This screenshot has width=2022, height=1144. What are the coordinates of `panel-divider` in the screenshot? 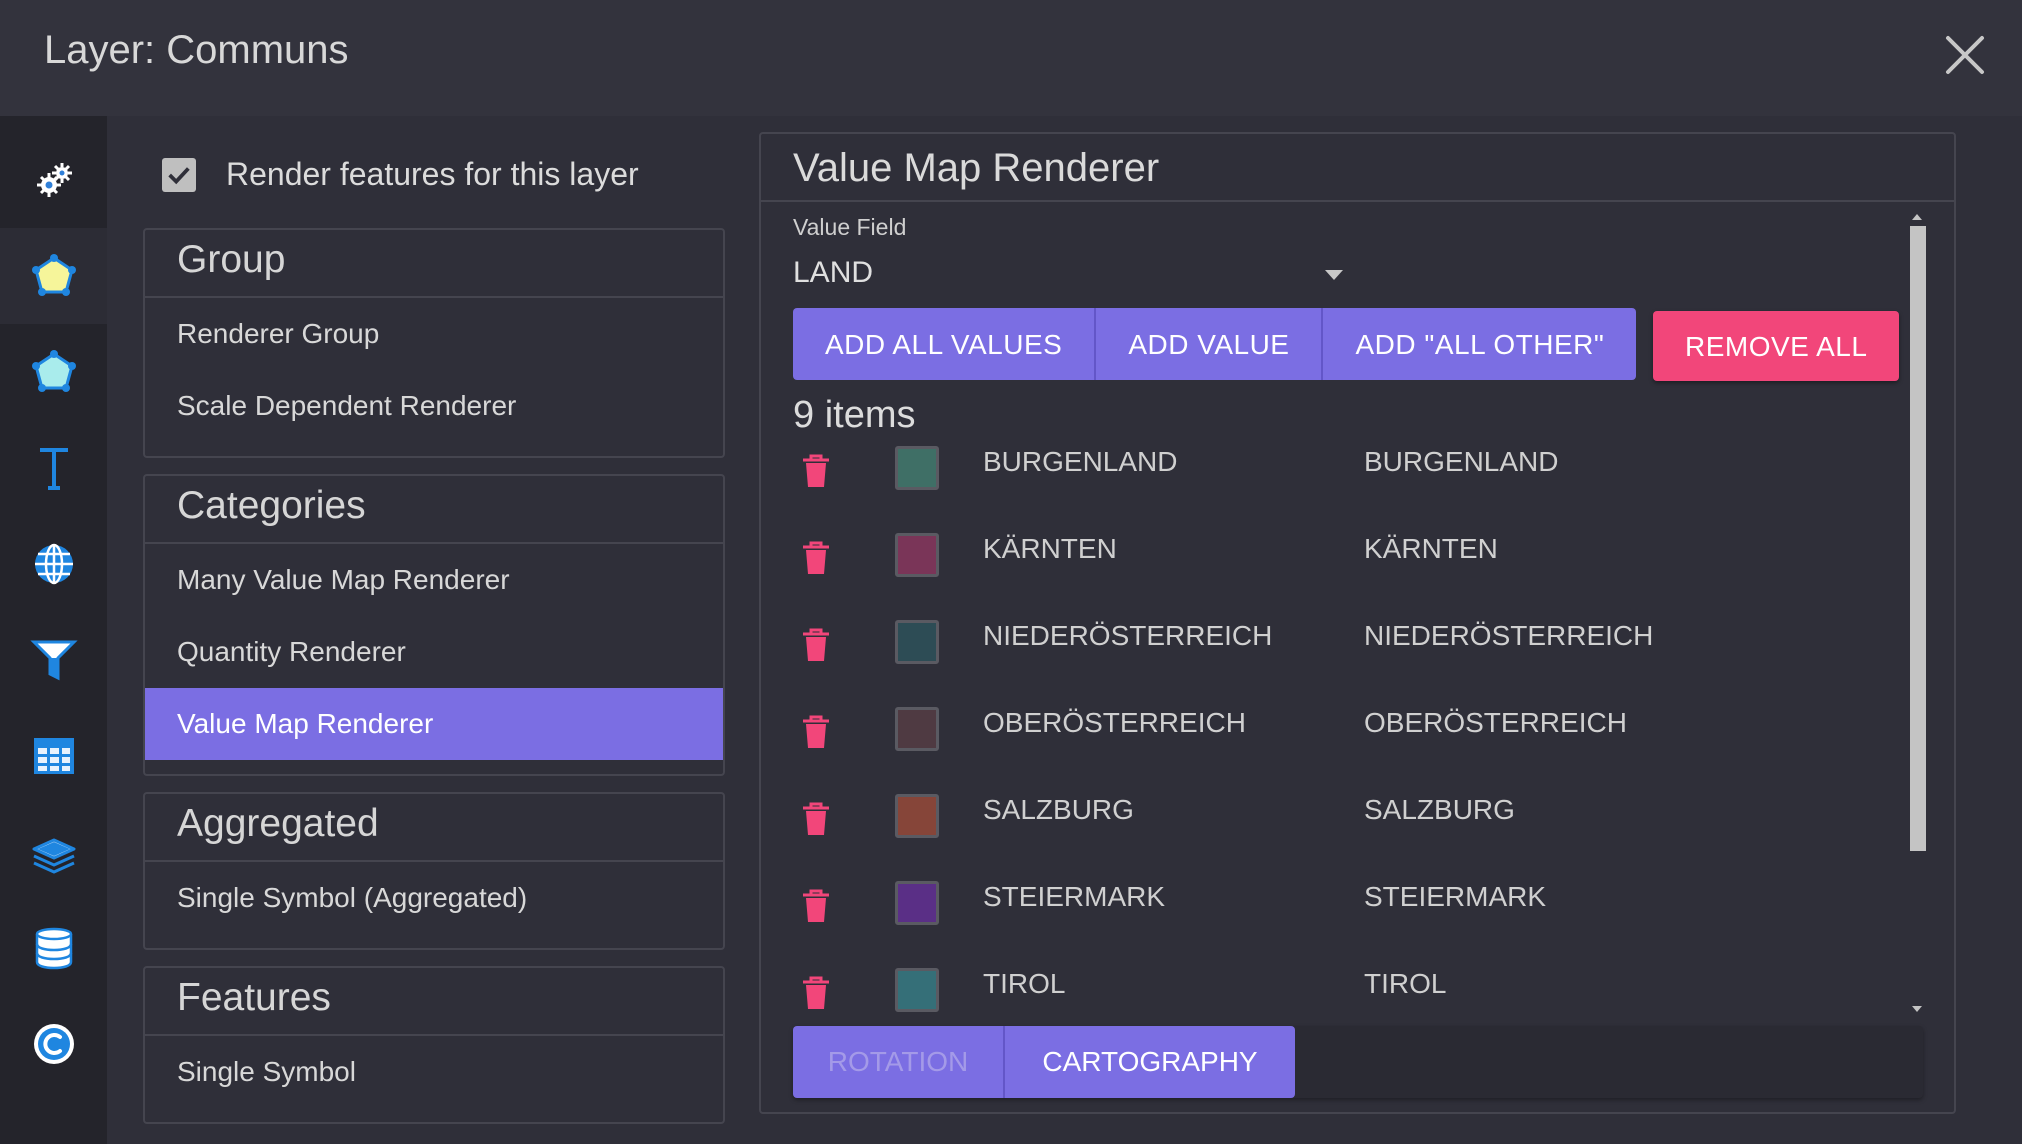 It's located at (1358, 201).